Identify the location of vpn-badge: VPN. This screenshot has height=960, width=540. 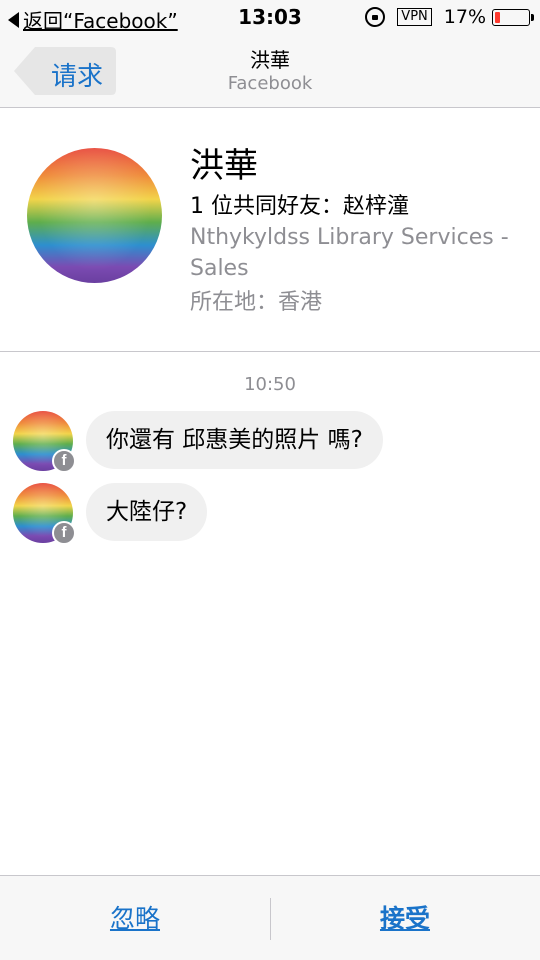
(414, 17).